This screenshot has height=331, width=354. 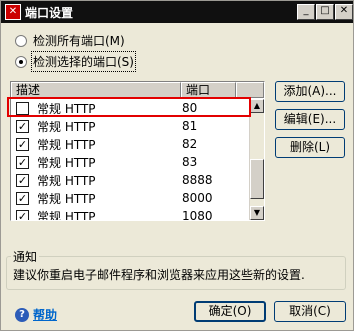 What do you see at coordinates (197, 180) in the screenshot?
I see `row-port: 8888` at bounding box center [197, 180].